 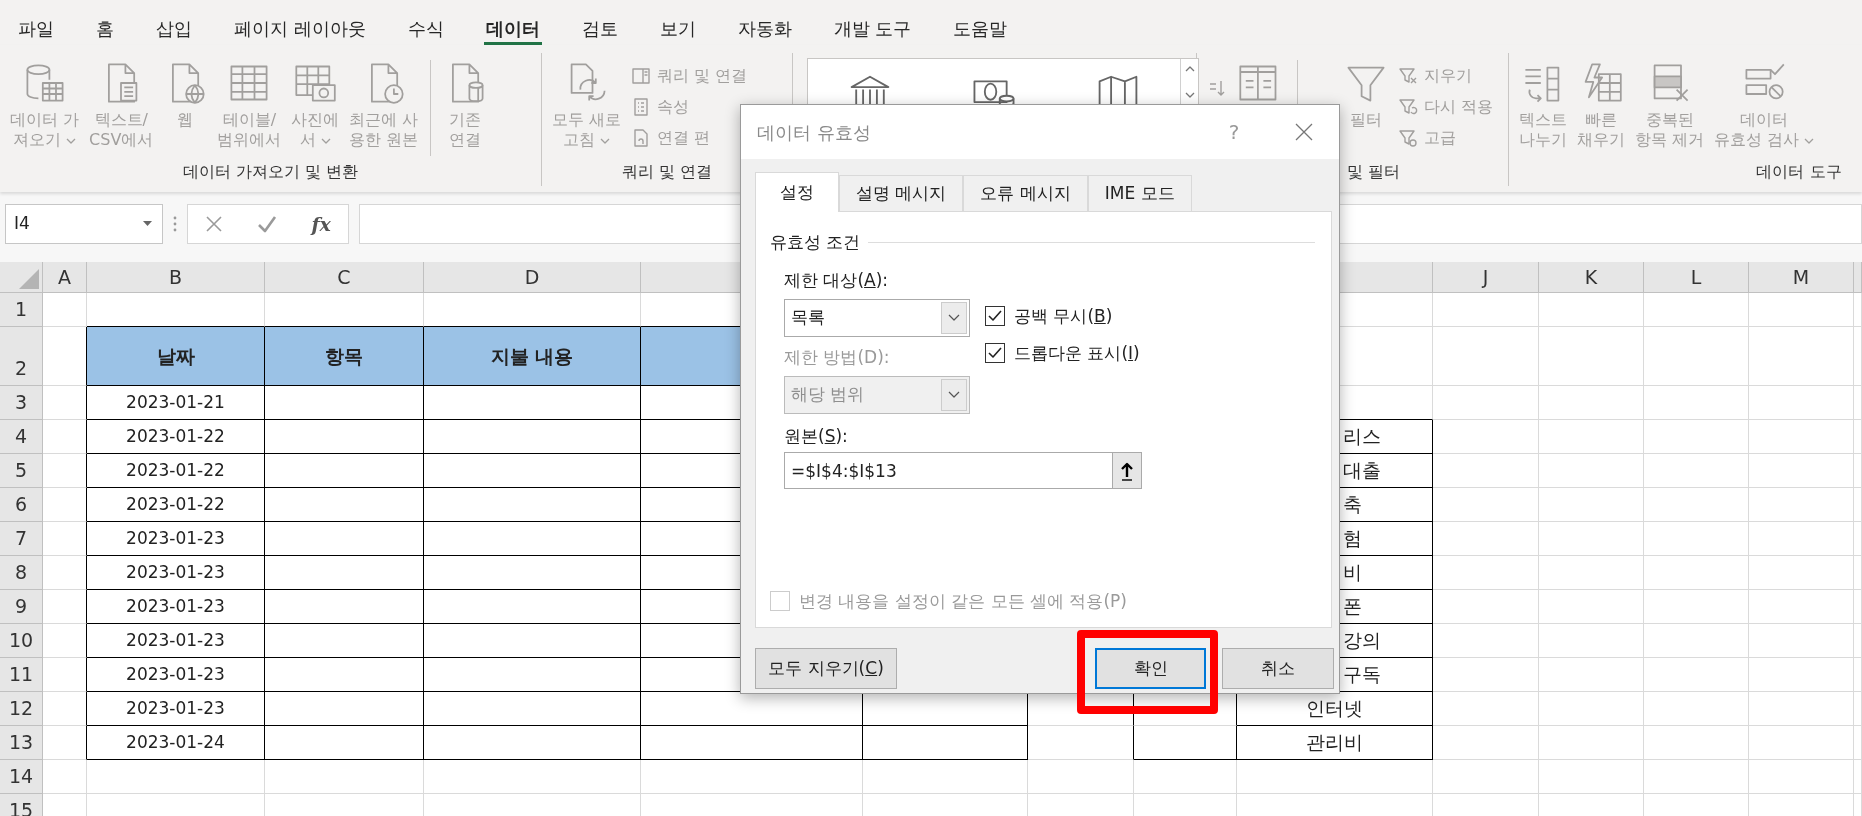 I want to click on field-label: 제한 방법(D):, so click(x=837, y=357).